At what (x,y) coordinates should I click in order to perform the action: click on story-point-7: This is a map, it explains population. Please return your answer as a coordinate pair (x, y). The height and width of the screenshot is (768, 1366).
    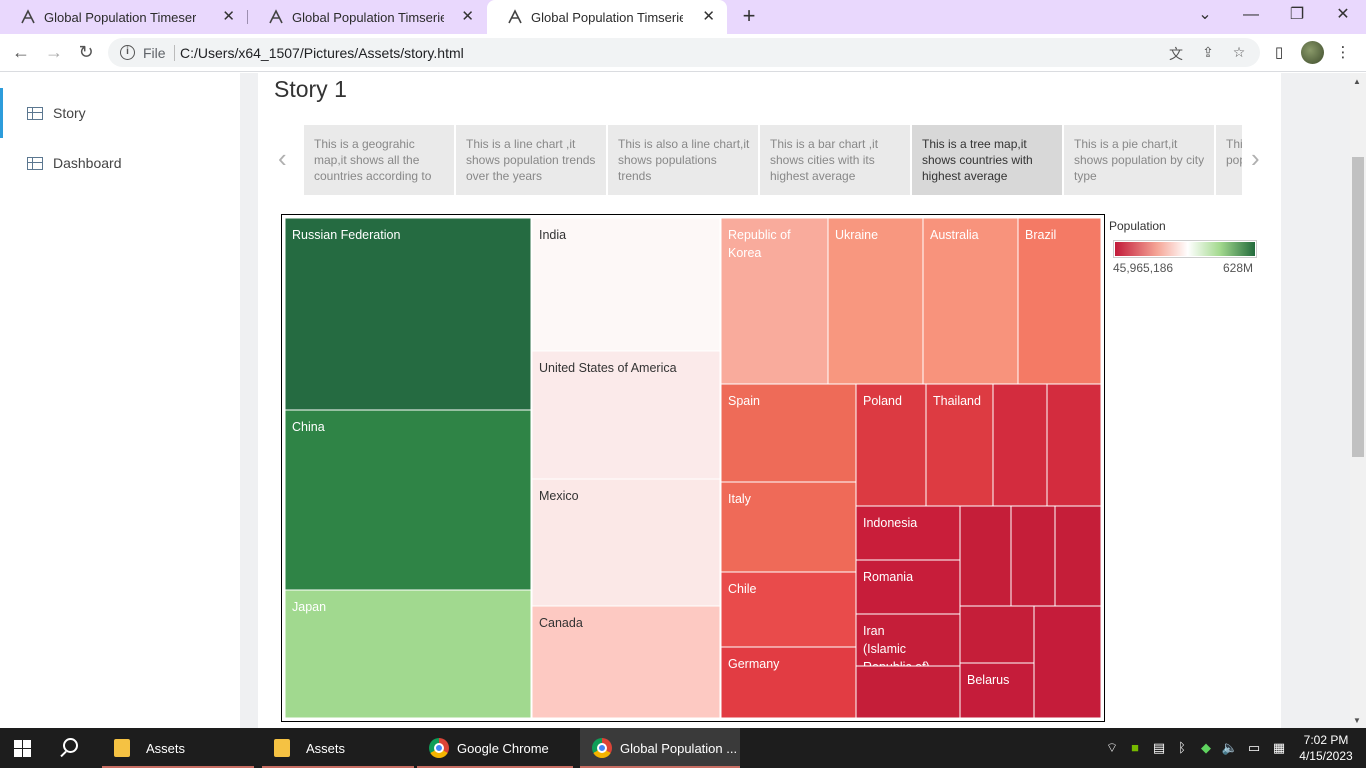
    Looking at the image, I should click on (1229, 160).